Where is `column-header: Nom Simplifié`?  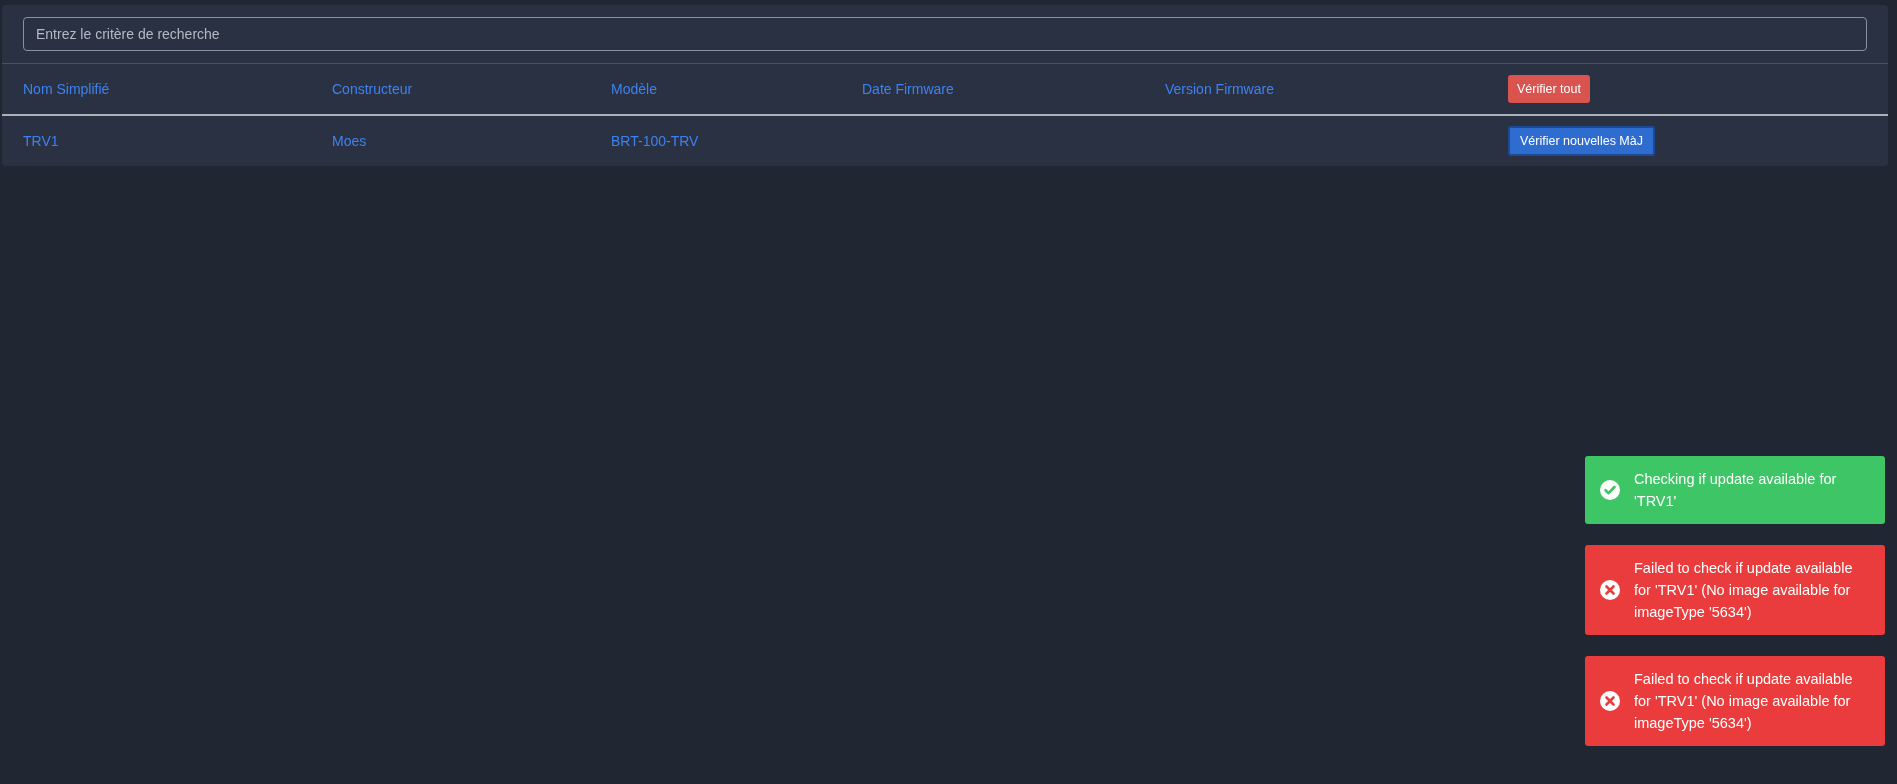 column-header: Nom Simplifié is located at coordinates (177, 89).